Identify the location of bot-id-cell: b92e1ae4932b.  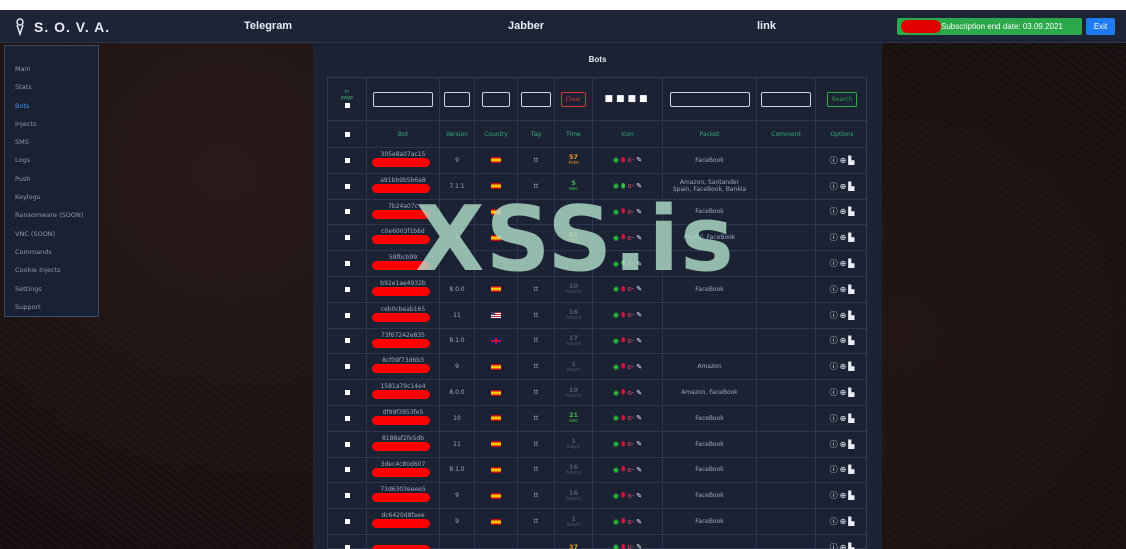
(403, 289).